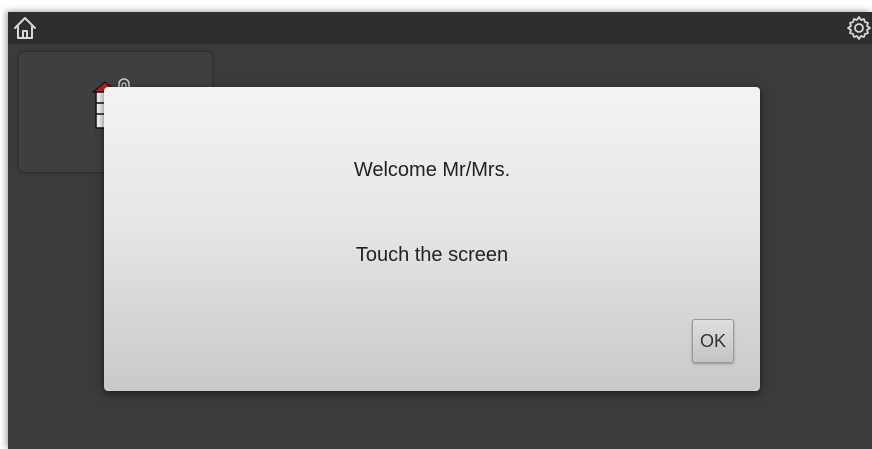  Describe the element at coordinates (432, 255) in the screenshot. I see `dialog-message: Touch the screen` at that location.